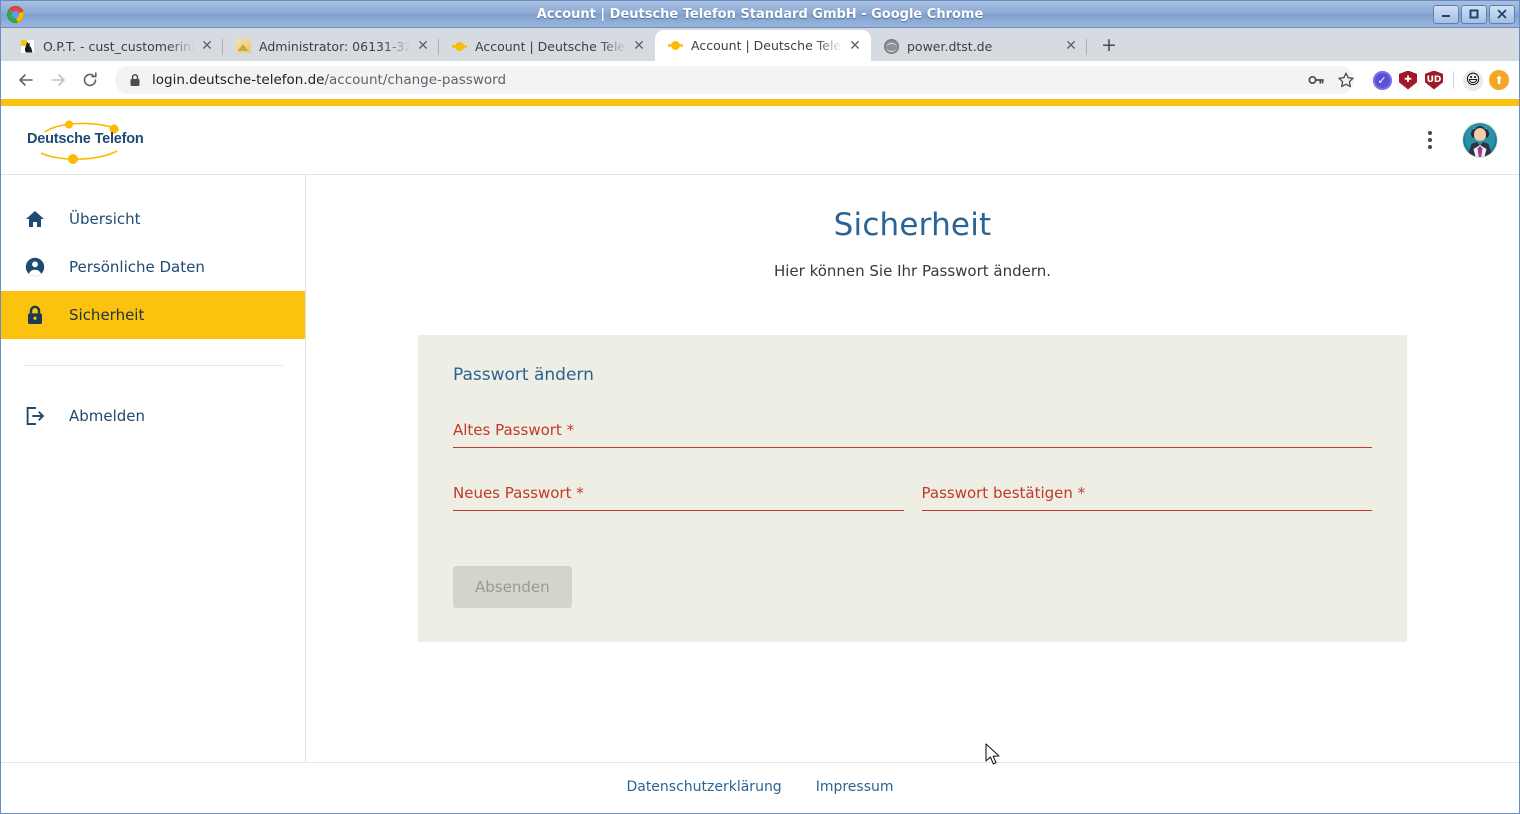 This screenshot has width=1520, height=814. I want to click on page-title: Sicherheit, so click(912, 225).